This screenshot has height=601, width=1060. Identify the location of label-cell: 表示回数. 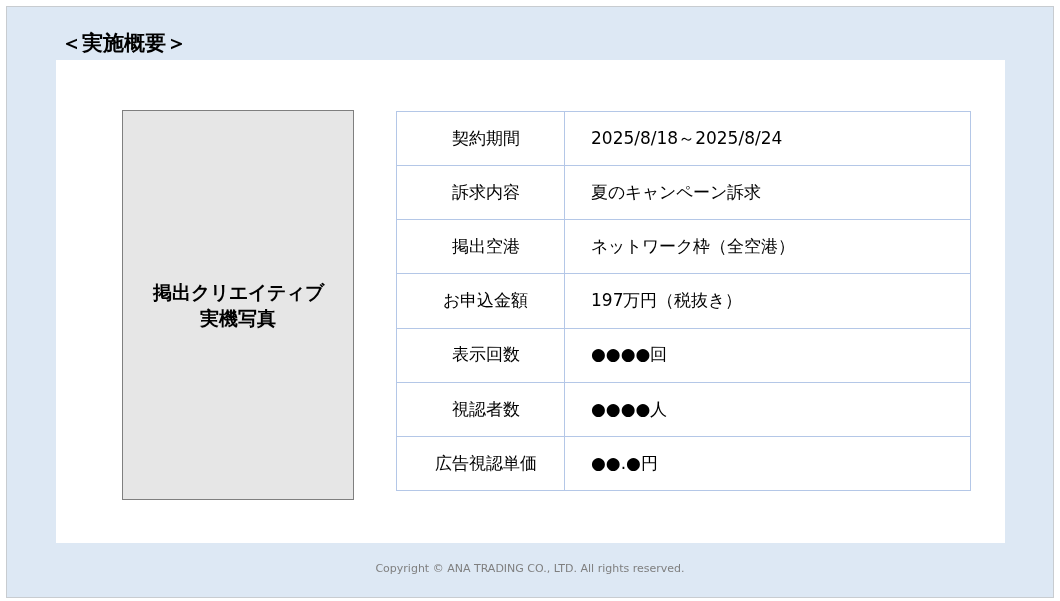
(481, 355).